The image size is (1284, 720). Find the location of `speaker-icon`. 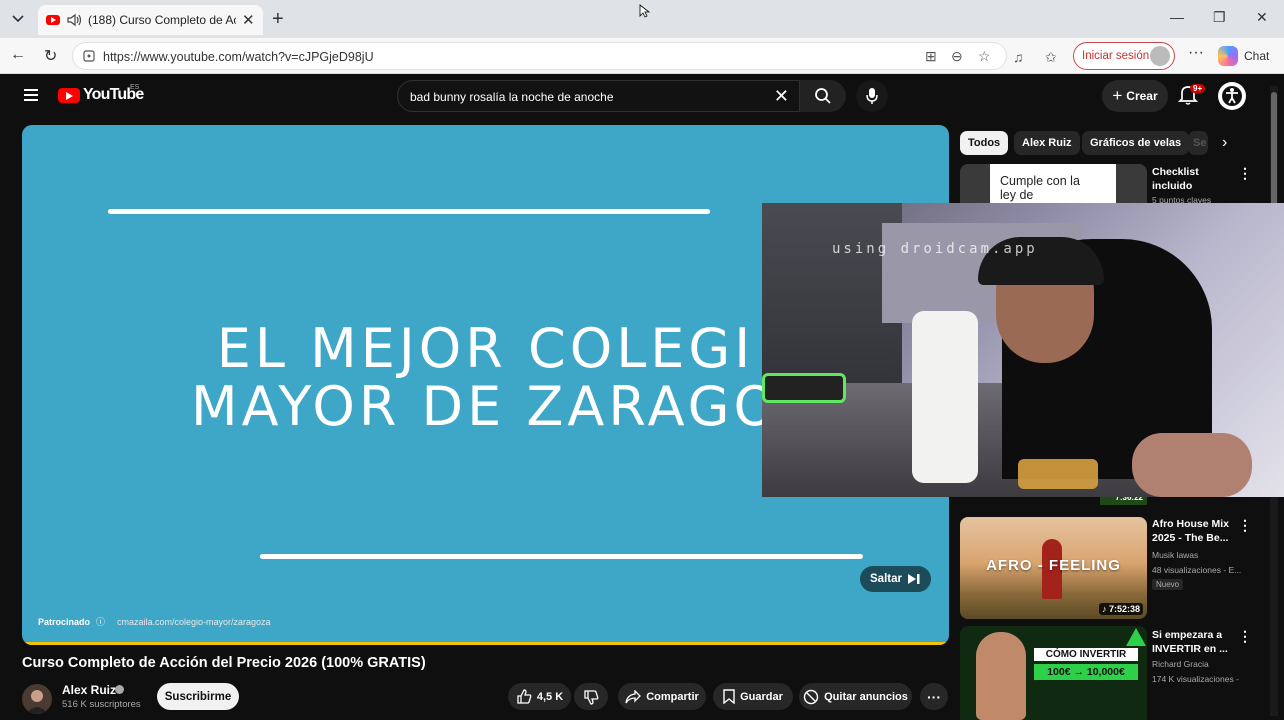

speaker-icon is located at coordinates (74, 20).